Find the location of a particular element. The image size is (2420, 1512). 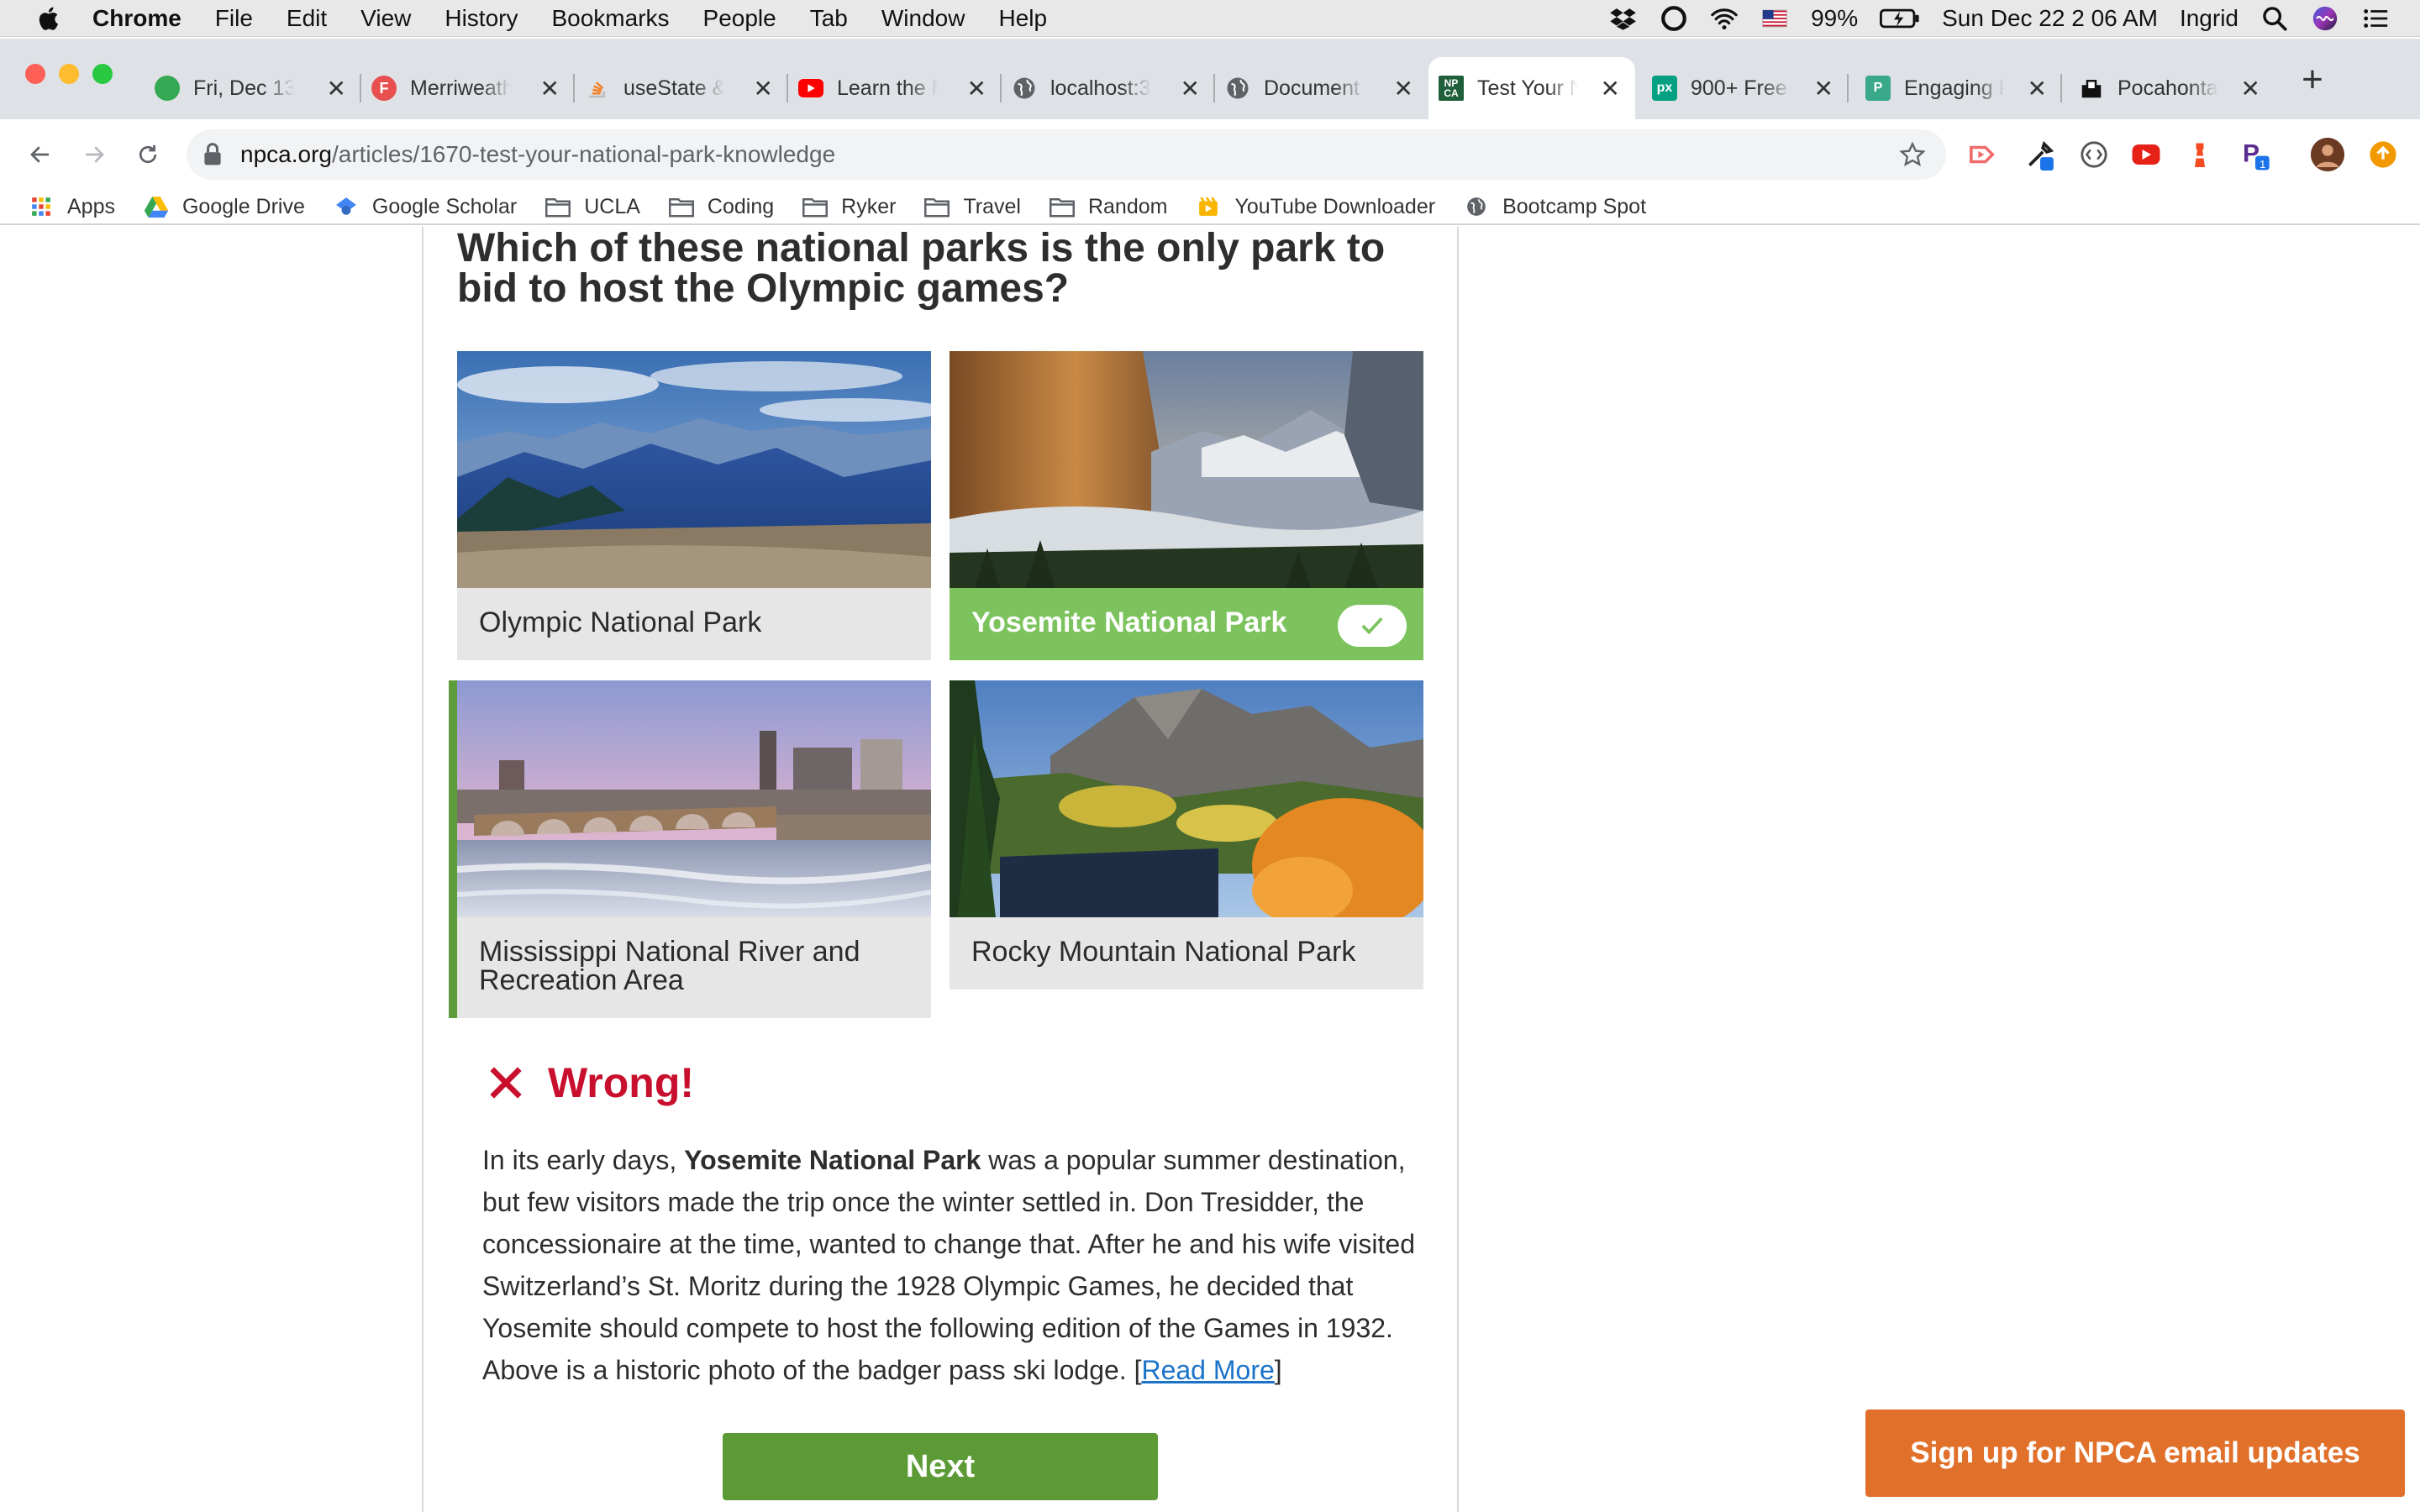

extension-purple-p-icon: P1 is located at coordinates (2255, 154).